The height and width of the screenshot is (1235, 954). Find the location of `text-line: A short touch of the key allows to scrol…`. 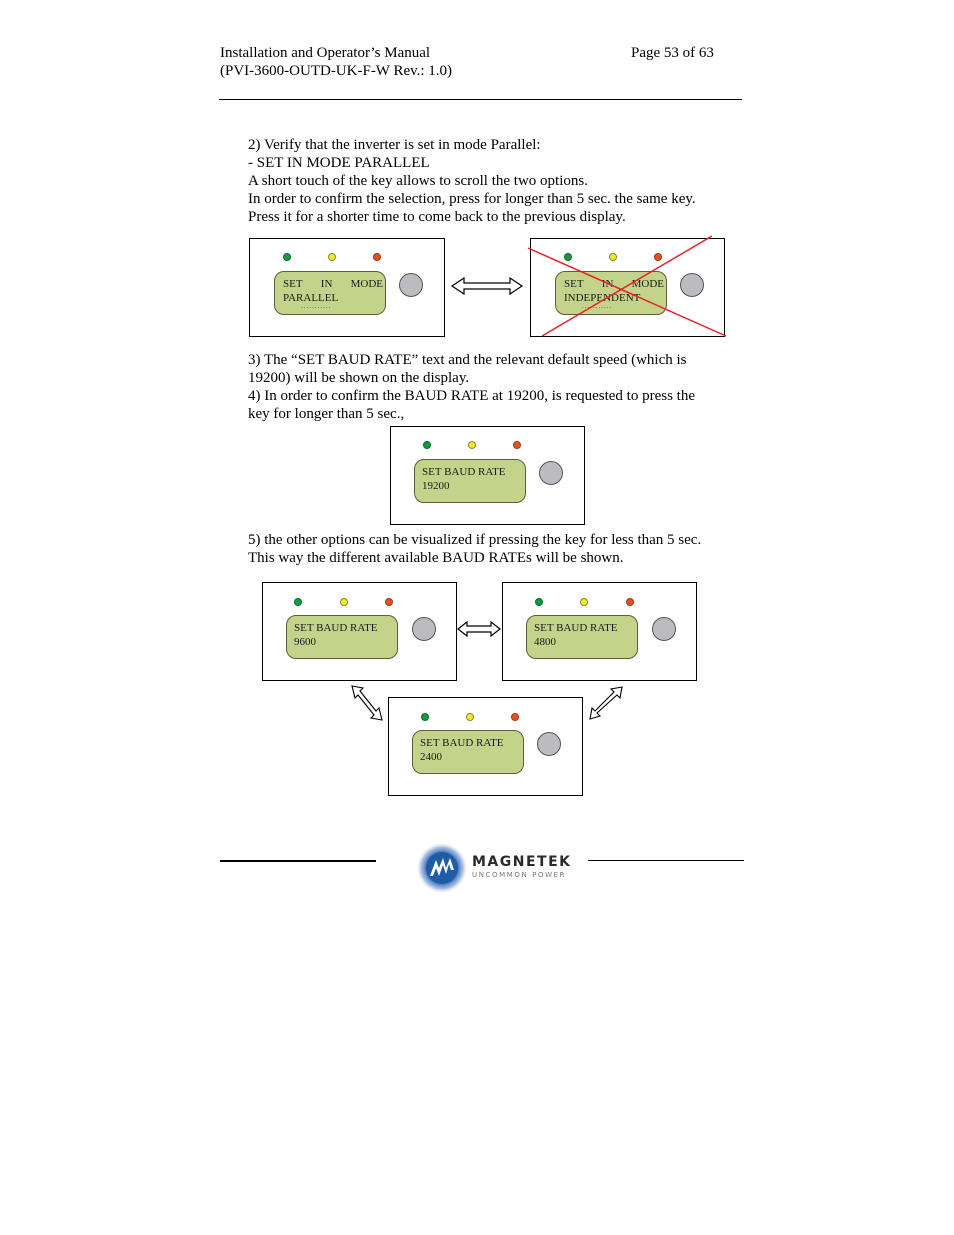

text-line: A short touch of the key allows to scrol… is located at coordinates (418, 181).